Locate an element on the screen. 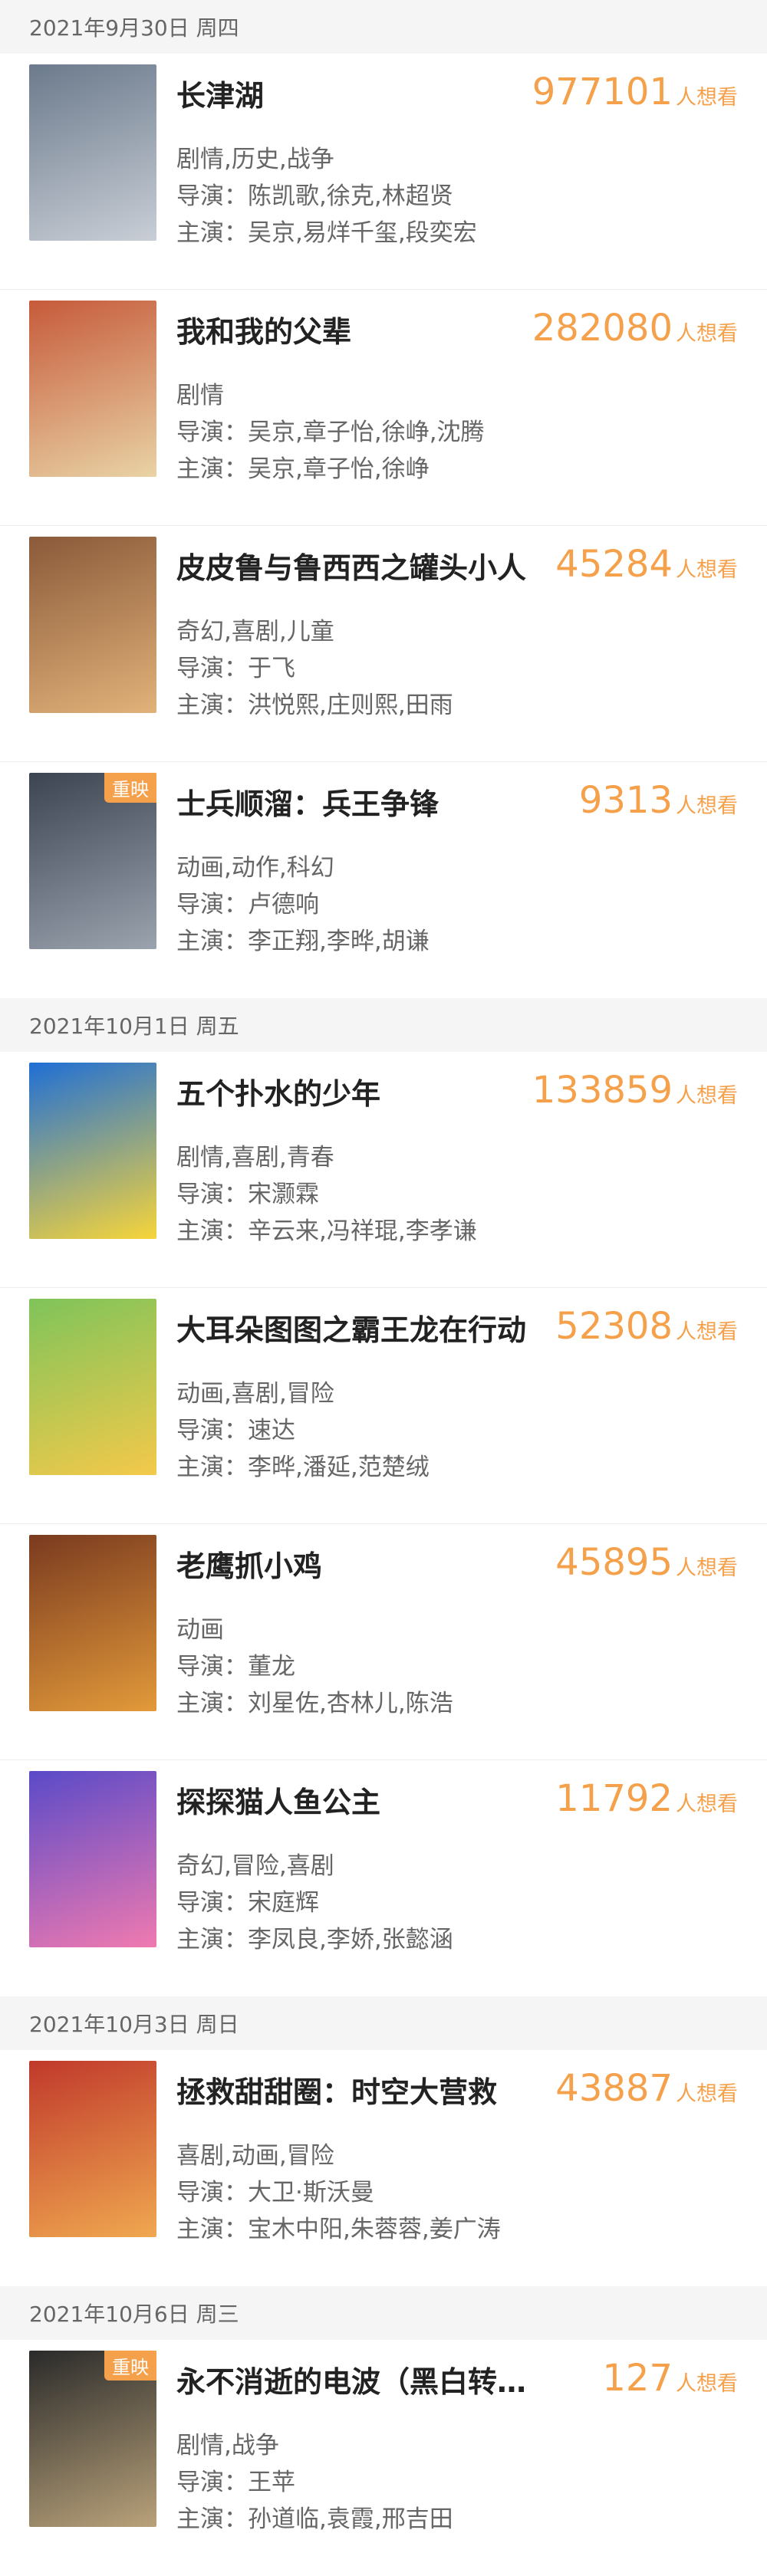 Image resolution: width=767 pixels, height=2576 pixels. movie-title: 长津湖 is located at coordinates (360, 93).